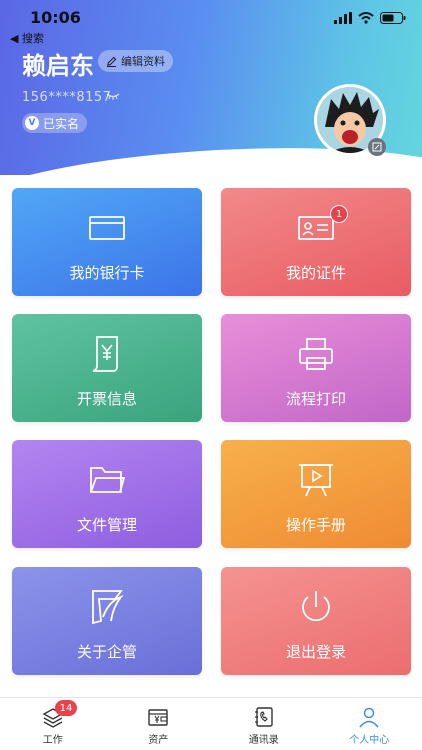 The image size is (422, 750). I want to click on tab-personal-center-label: 个人中心, so click(369, 740).